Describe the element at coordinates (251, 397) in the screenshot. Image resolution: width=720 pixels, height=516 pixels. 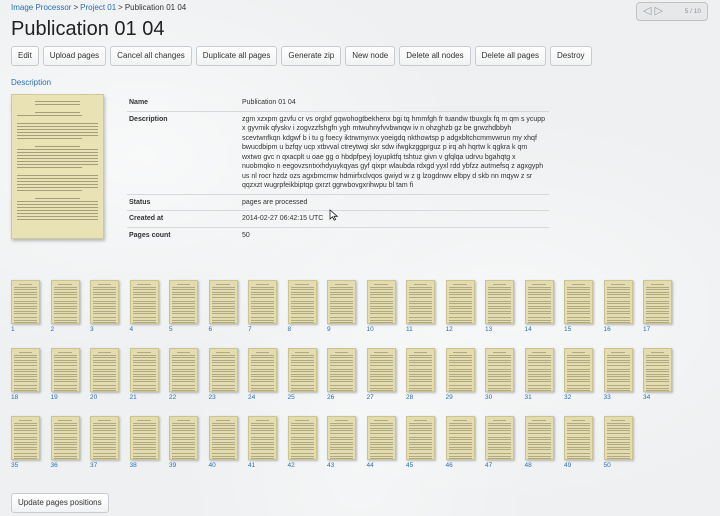
I see `page-number-link: 24` at that location.